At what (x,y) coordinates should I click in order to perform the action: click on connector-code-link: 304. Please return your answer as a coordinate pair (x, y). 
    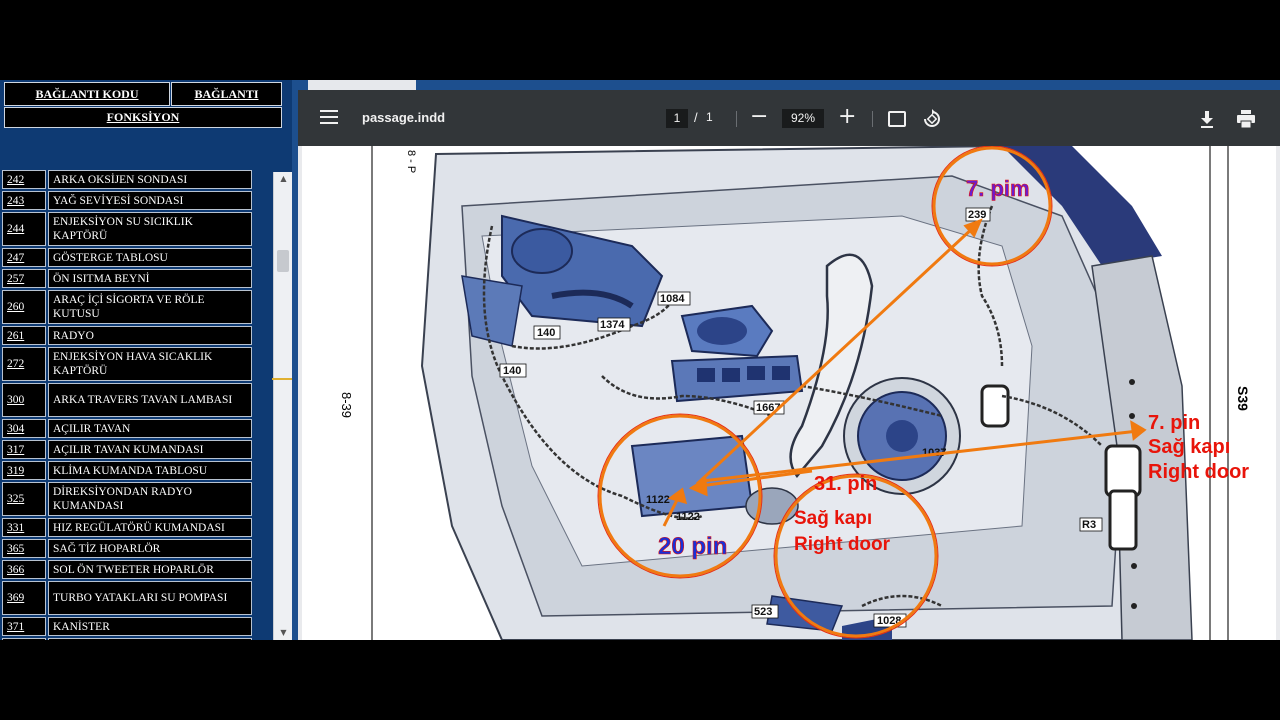
    Looking at the image, I should click on (24, 428).